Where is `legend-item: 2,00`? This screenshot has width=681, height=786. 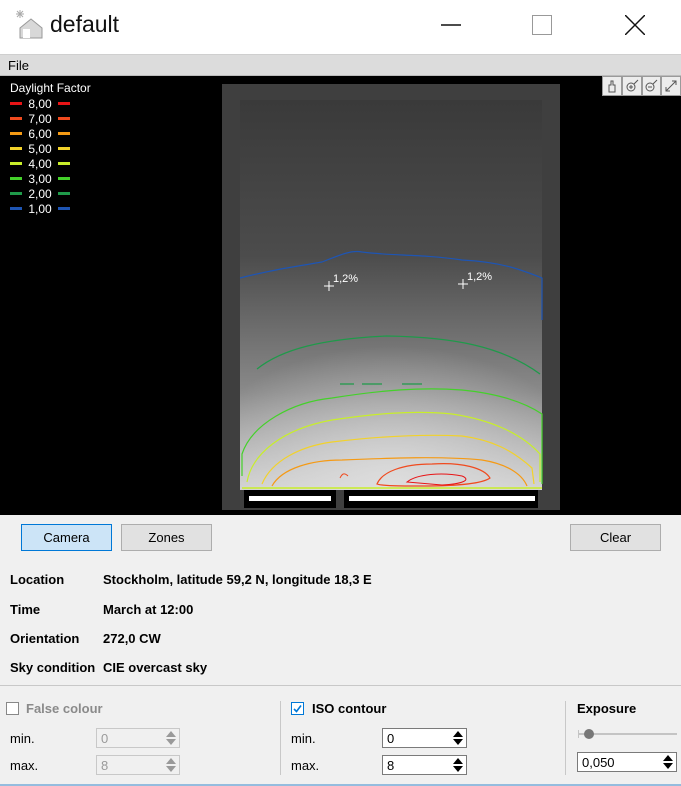 legend-item: 2,00 is located at coordinates (50, 193).